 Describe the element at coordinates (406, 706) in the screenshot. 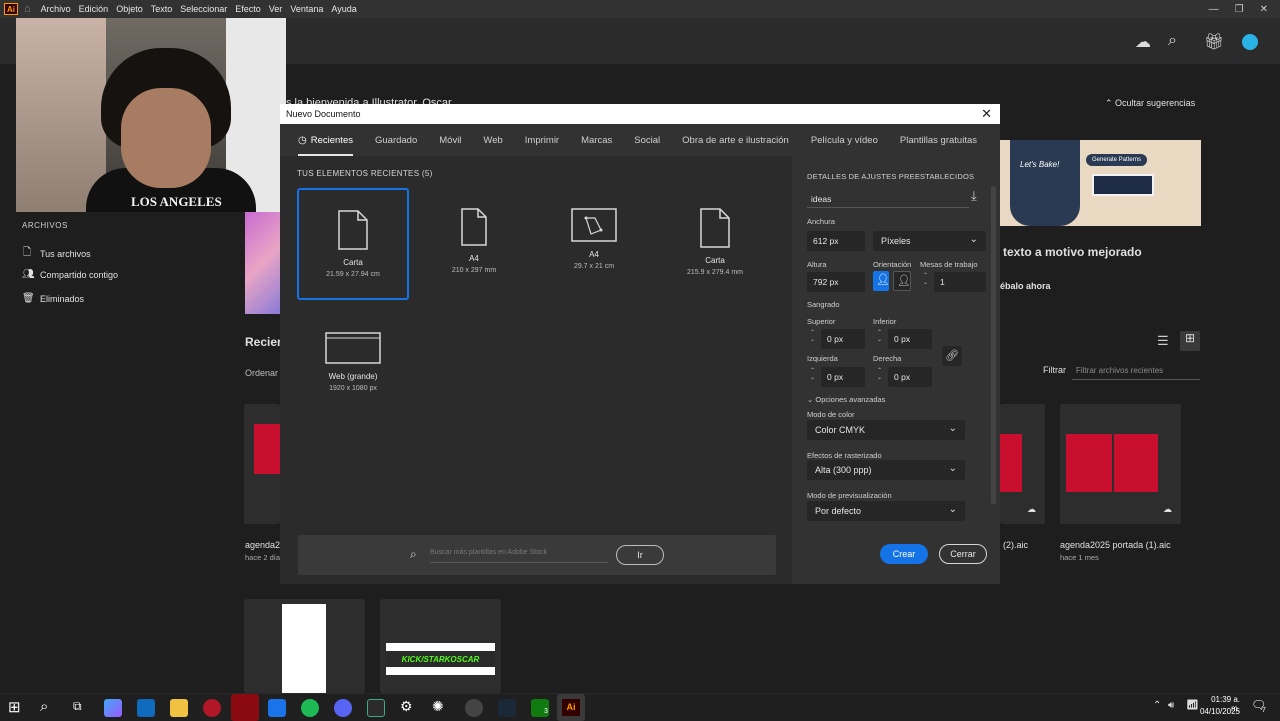

I see `settings-icon: ⚙` at that location.